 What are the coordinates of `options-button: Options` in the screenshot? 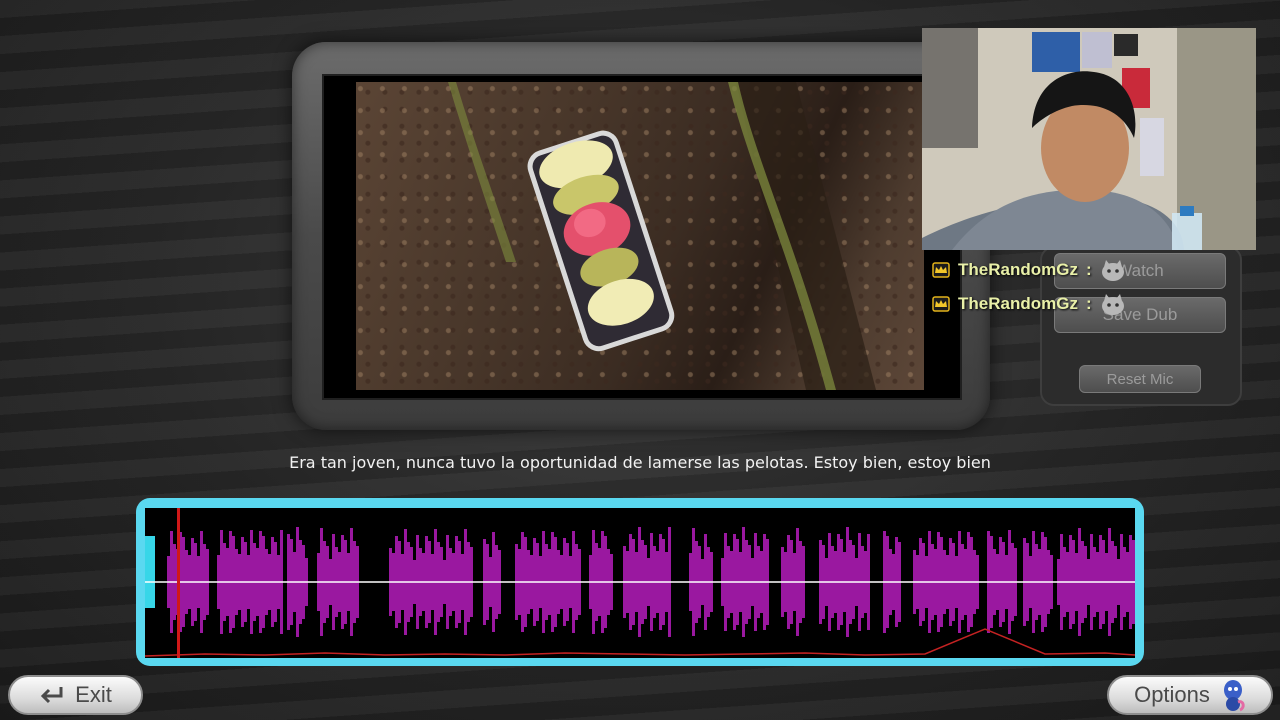 It's located at (1190, 695).